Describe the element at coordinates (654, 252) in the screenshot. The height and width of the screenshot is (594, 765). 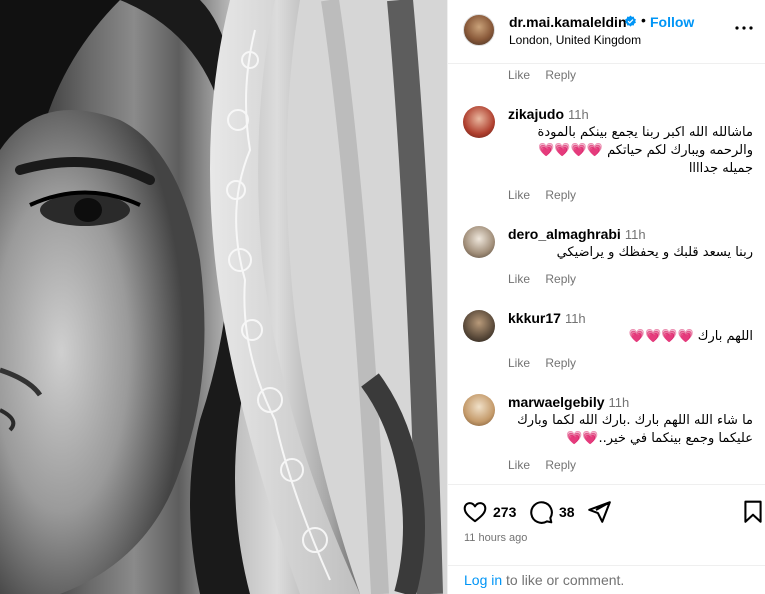
I see `comment-text: ربنا يسعد قلبك و يحفظك و يراضيكي` at that location.